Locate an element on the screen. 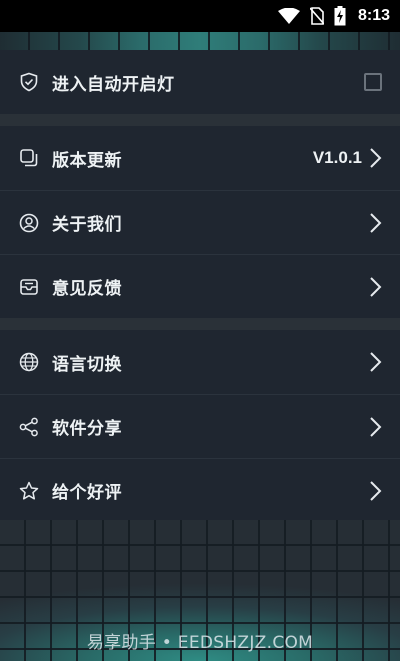  shield-check-icon is located at coordinates (29, 82).